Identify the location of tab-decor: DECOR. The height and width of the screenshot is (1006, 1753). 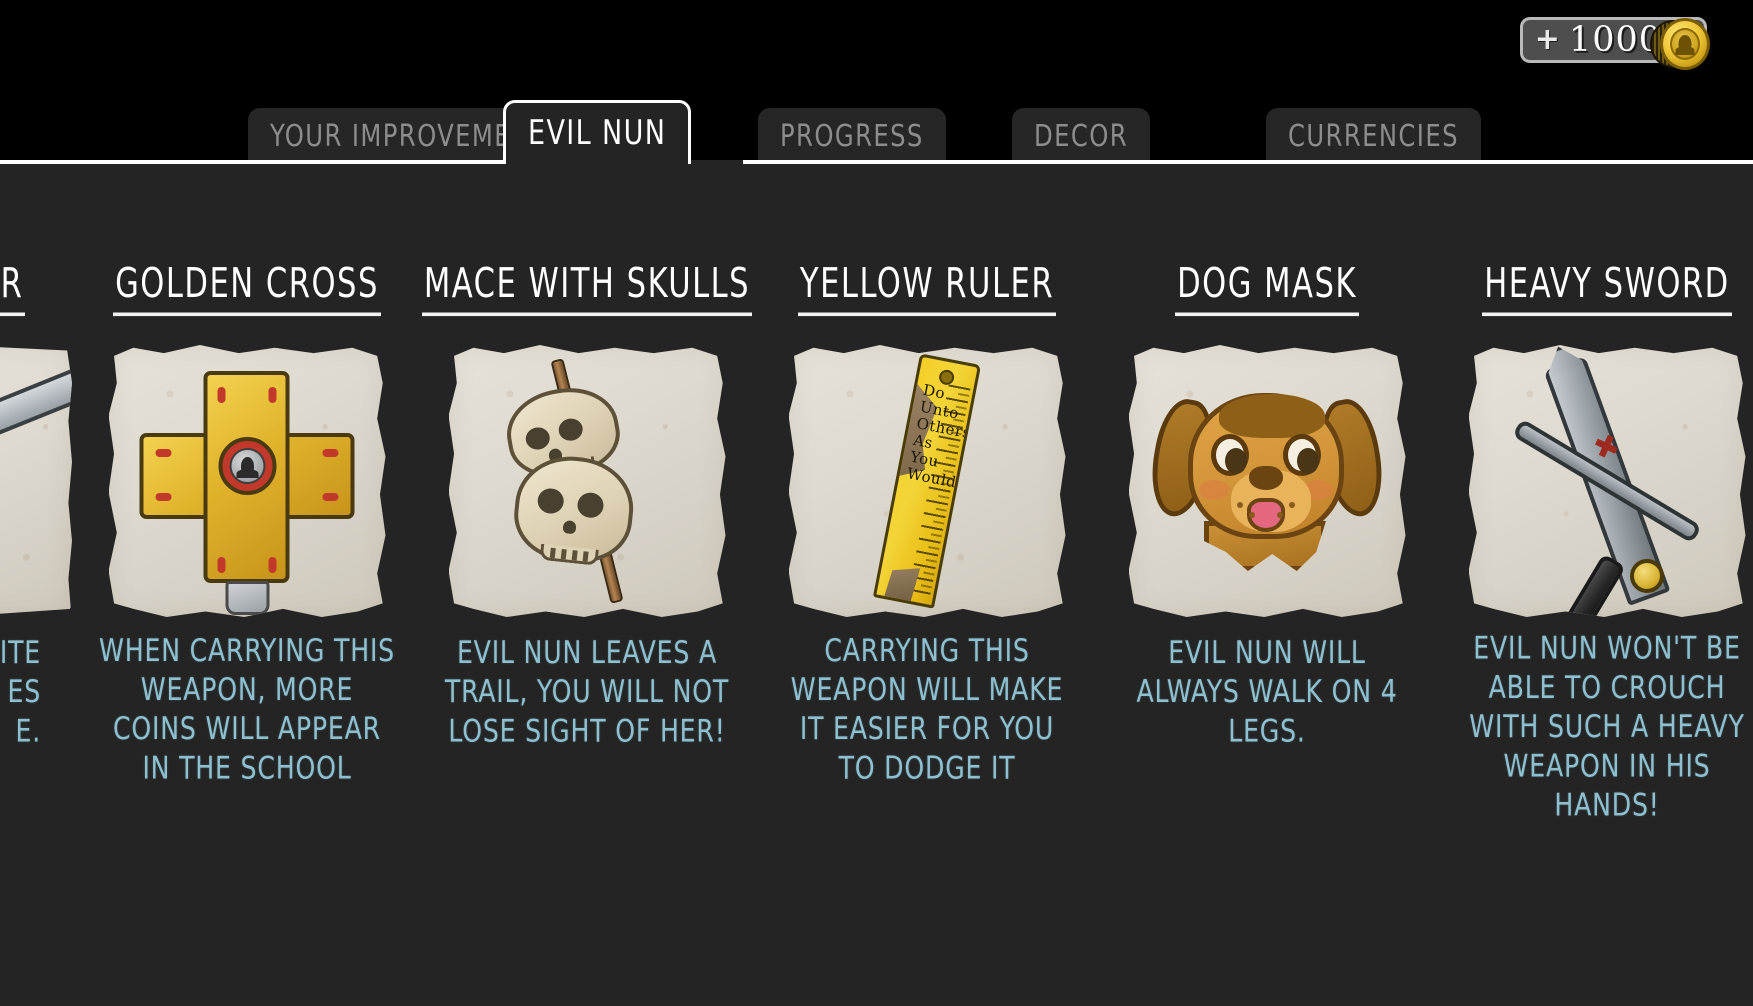
(1081, 136).